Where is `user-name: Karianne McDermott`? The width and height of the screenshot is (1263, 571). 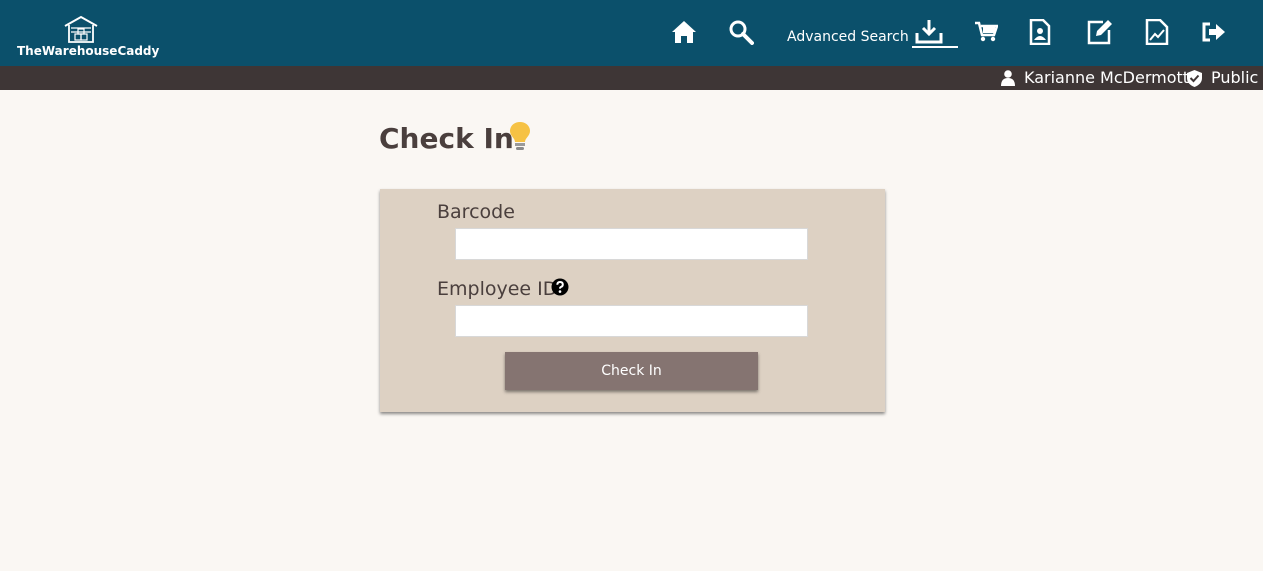 user-name: Karianne McDermott is located at coordinates (1106, 77).